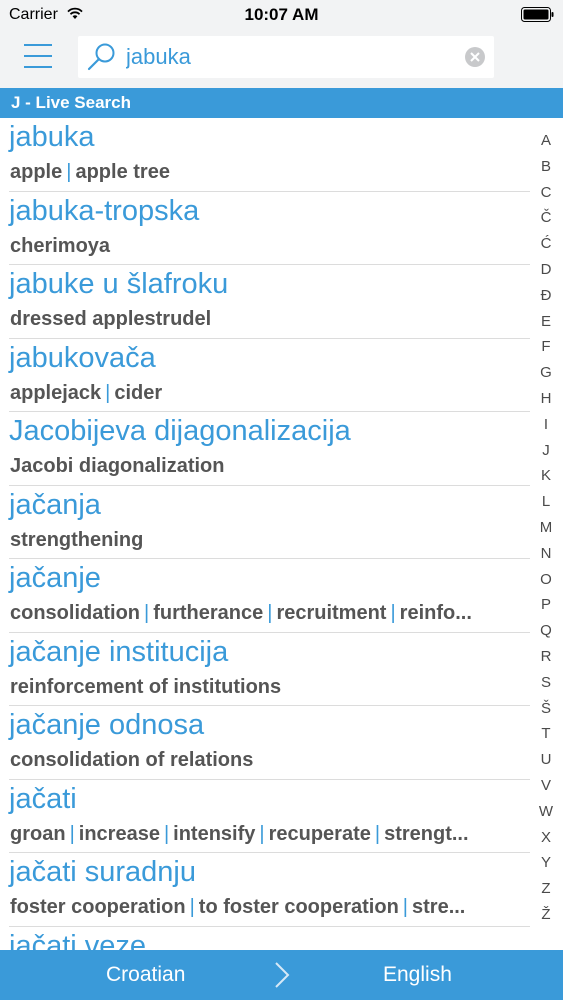 Image resolution: width=563 pixels, height=1000 pixels. Describe the element at coordinates (267, 760) in the screenshot. I see `entry-translations: consolidation of relations` at that location.